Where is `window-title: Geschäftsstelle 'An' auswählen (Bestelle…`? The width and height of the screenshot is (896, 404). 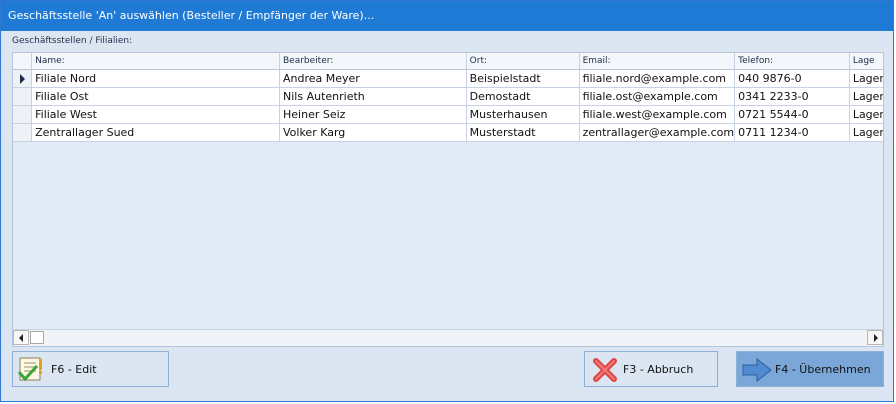
window-title: Geschäftsstelle 'An' auswählen (Bestelle… is located at coordinates (447, 16).